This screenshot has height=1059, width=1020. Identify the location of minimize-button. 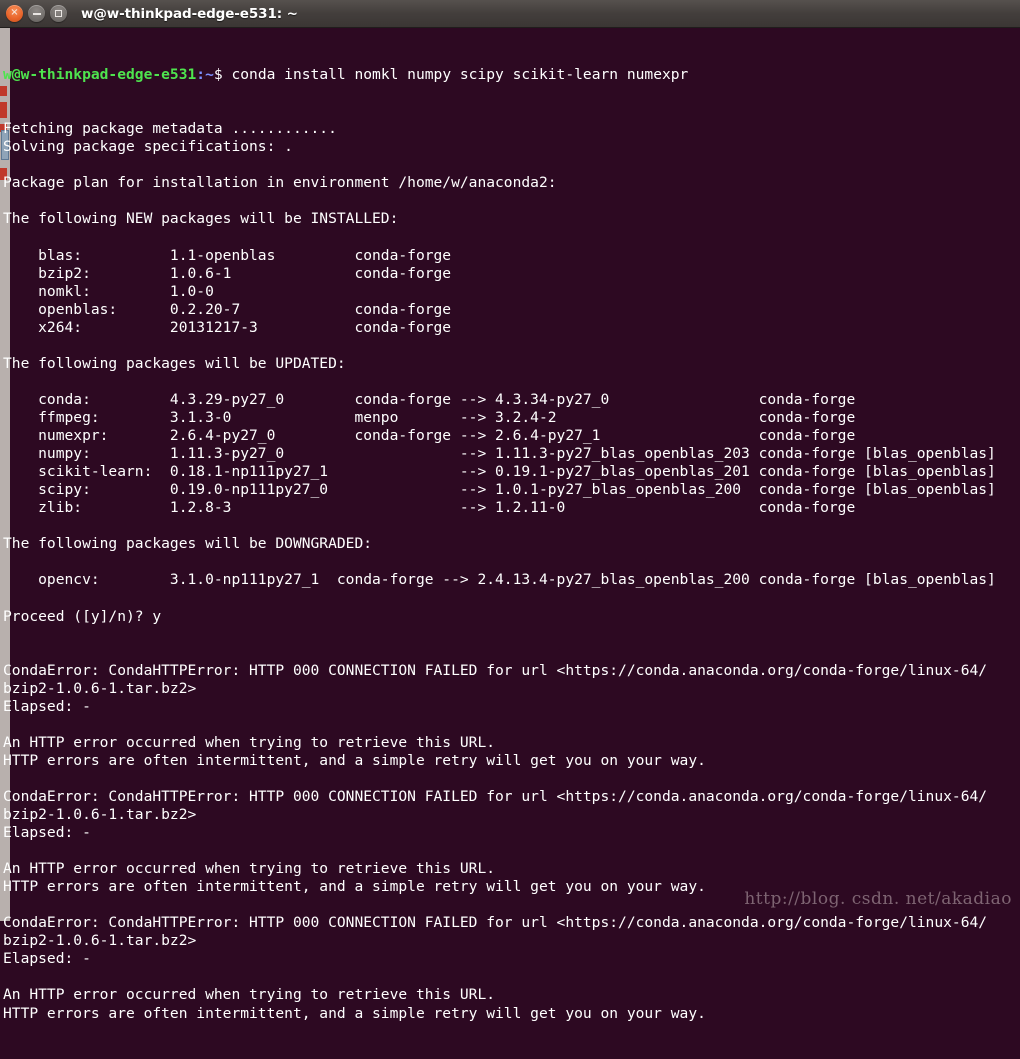
(36, 13).